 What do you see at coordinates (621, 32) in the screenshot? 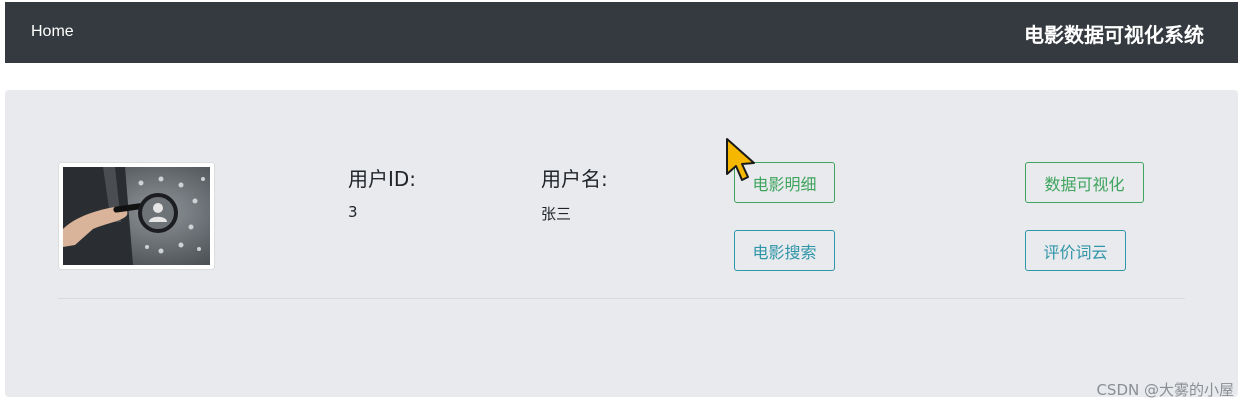
I see `top-navbar: Home 电影数据可视化系统` at bounding box center [621, 32].